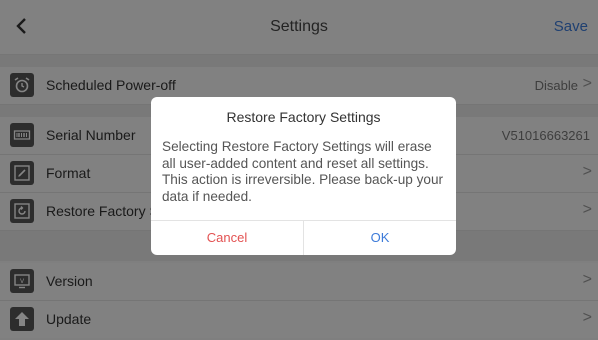  I want to click on dialog-title: Restore Factory Settings, so click(303, 117).